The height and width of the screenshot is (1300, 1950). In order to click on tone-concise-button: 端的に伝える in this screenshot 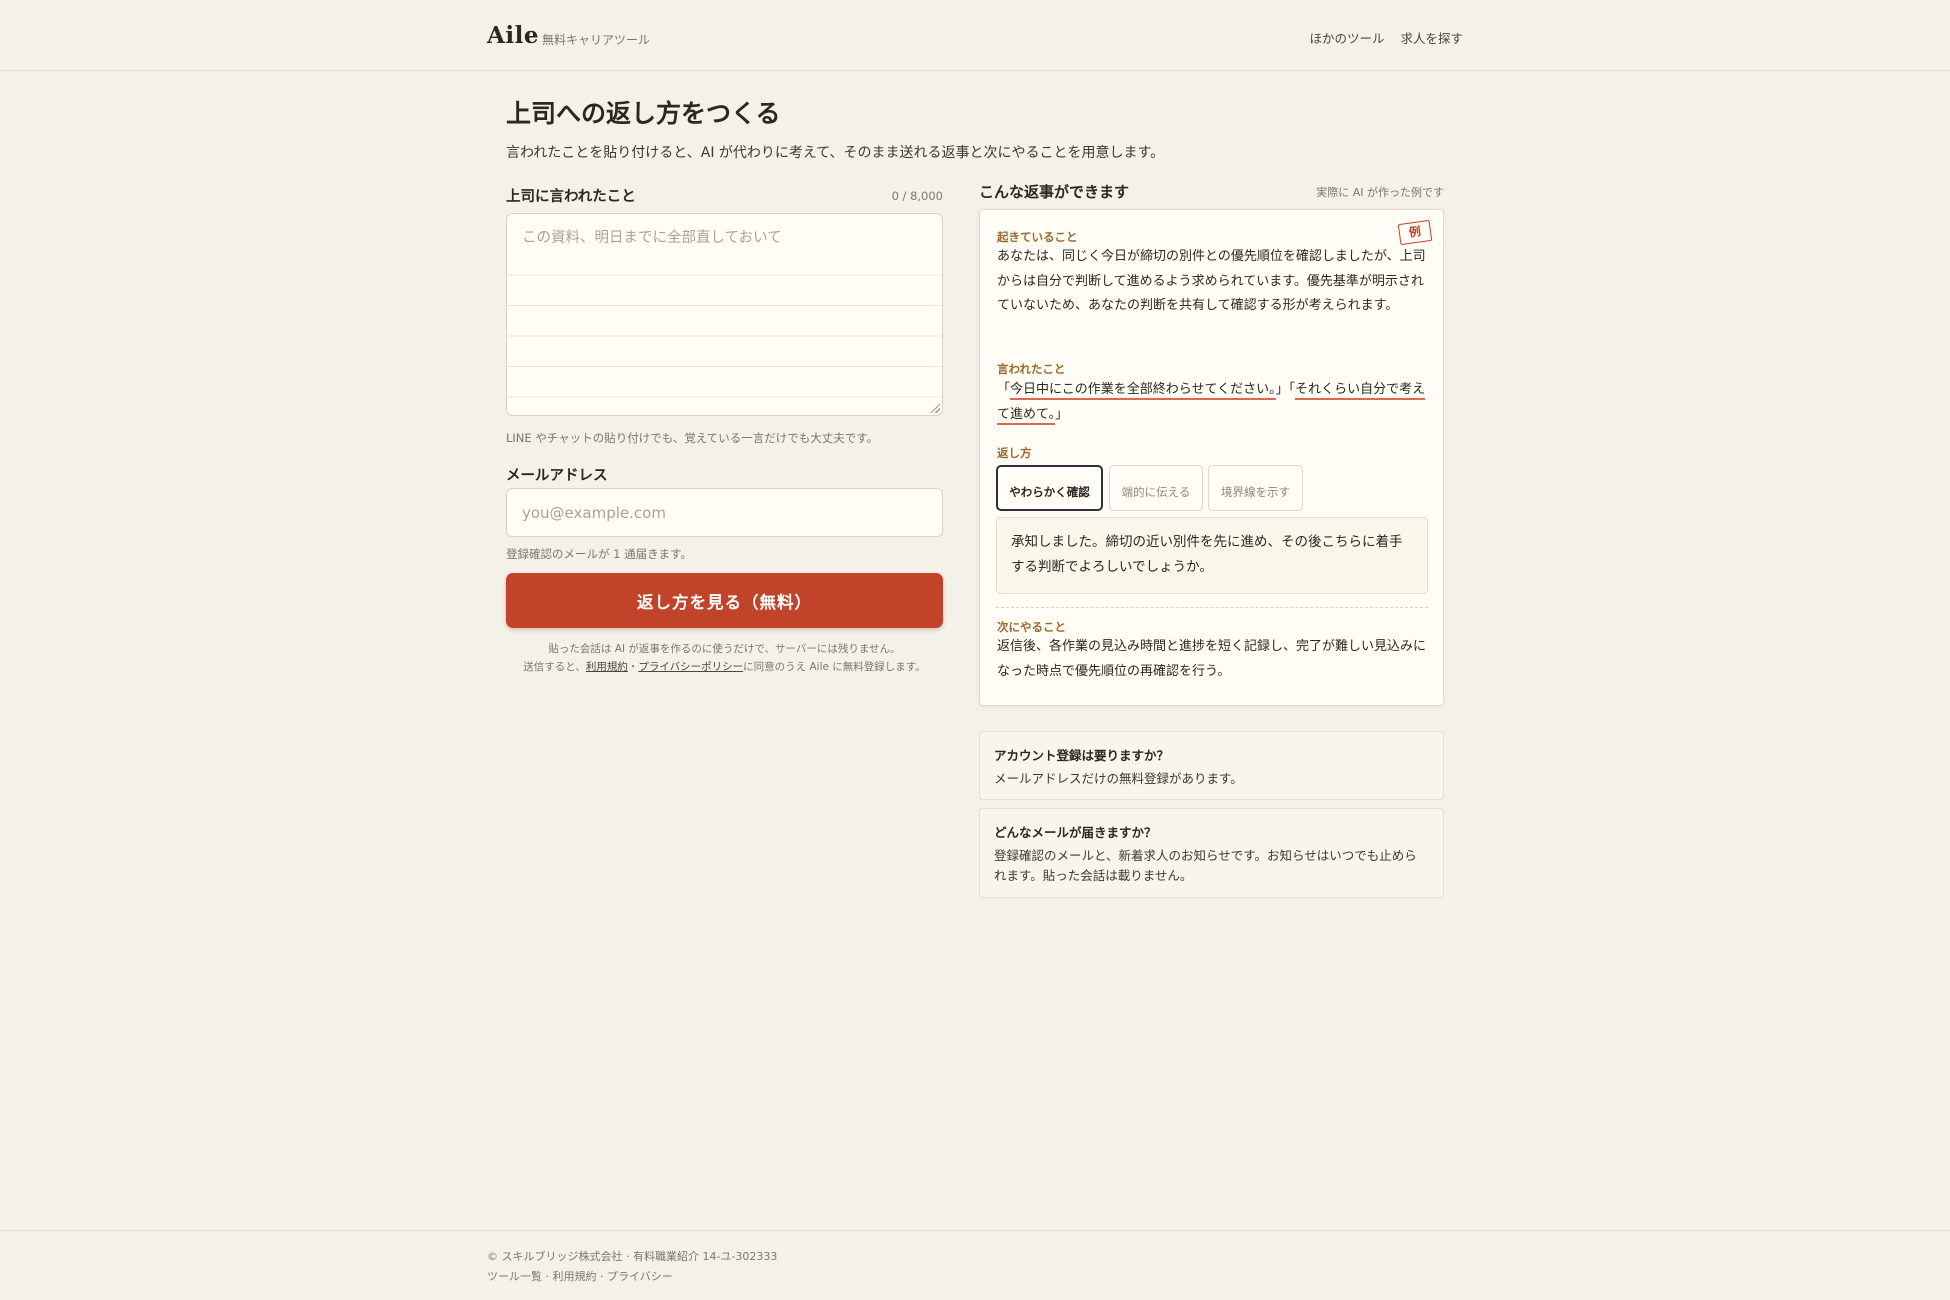, I will do `click(1156, 488)`.